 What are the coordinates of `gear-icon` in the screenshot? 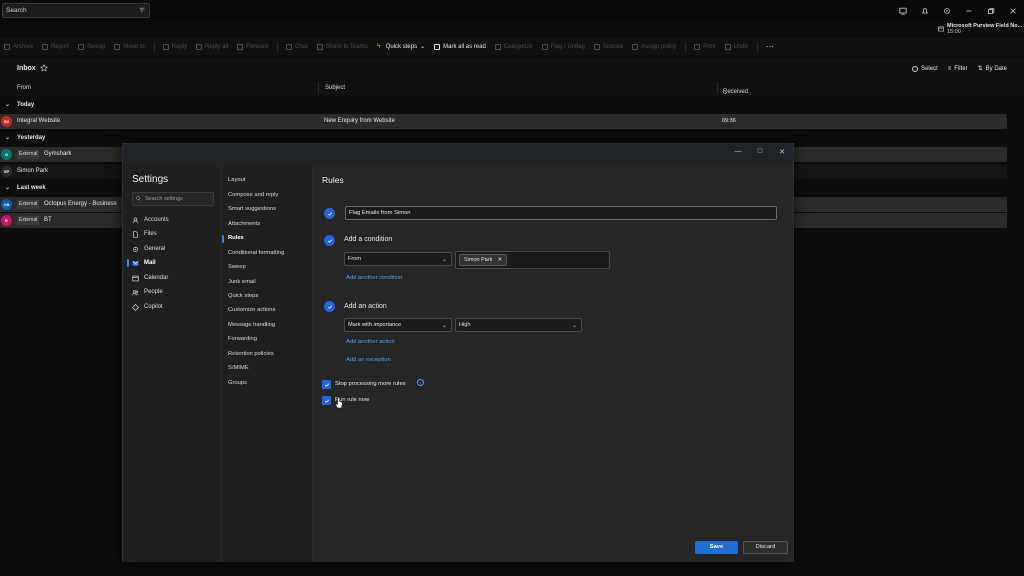 It's located at (947, 11).